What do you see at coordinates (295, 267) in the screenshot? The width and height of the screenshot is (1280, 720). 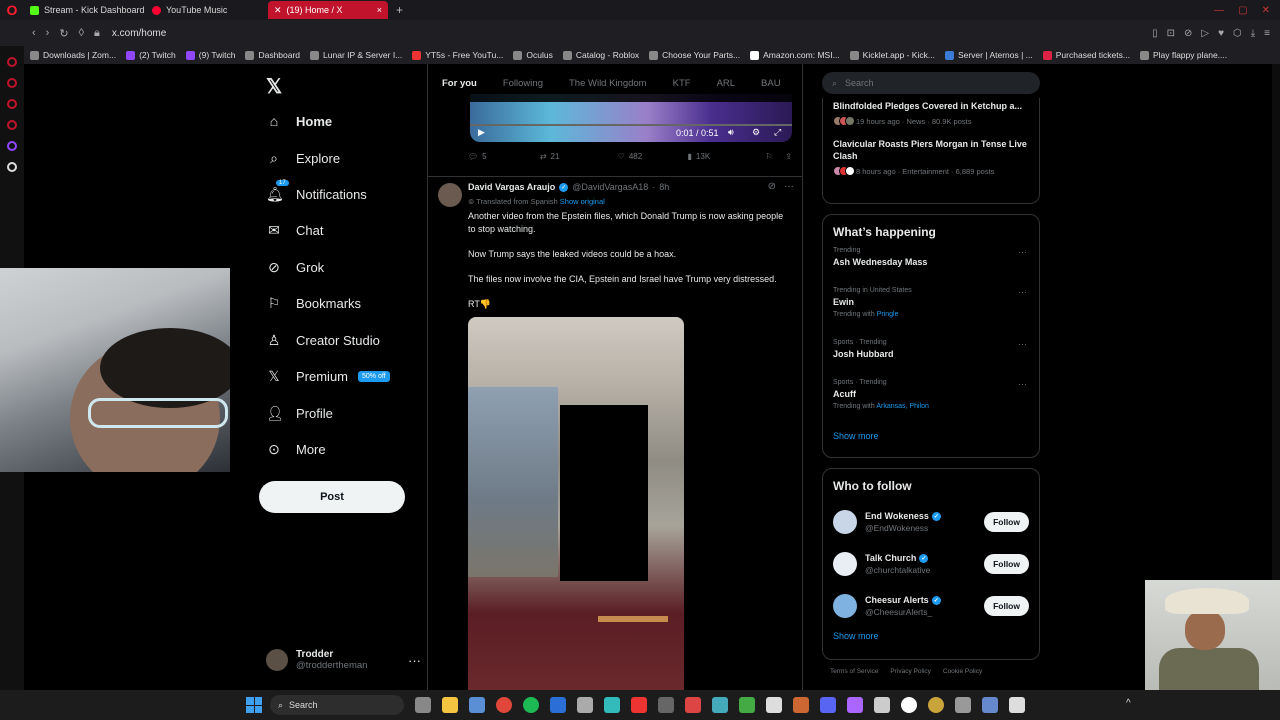 I see `nav-grok: ⊘ Grok` at bounding box center [295, 267].